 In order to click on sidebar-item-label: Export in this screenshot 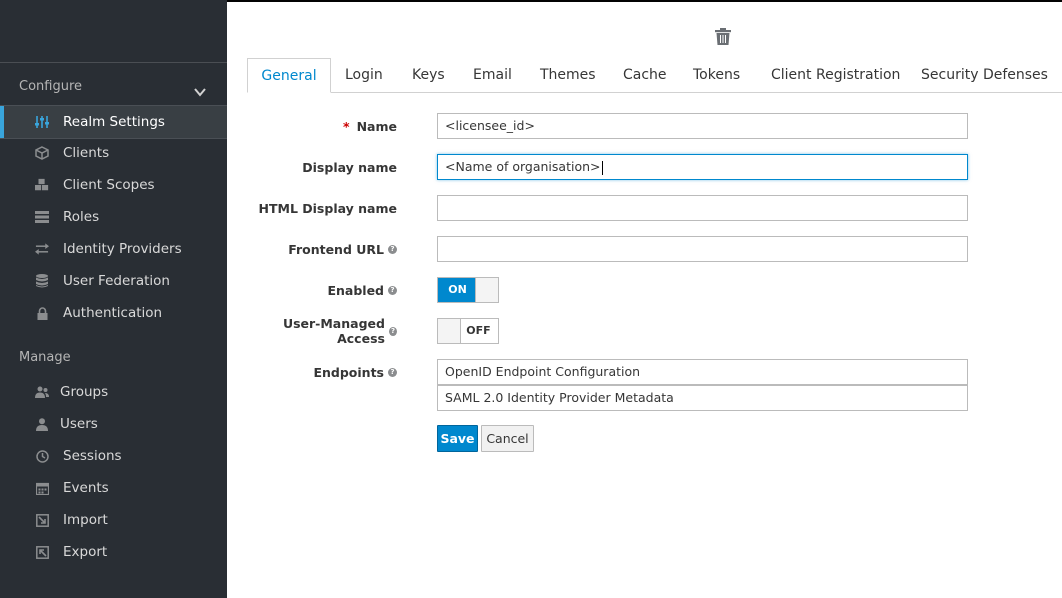, I will do `click(85, 552)`.